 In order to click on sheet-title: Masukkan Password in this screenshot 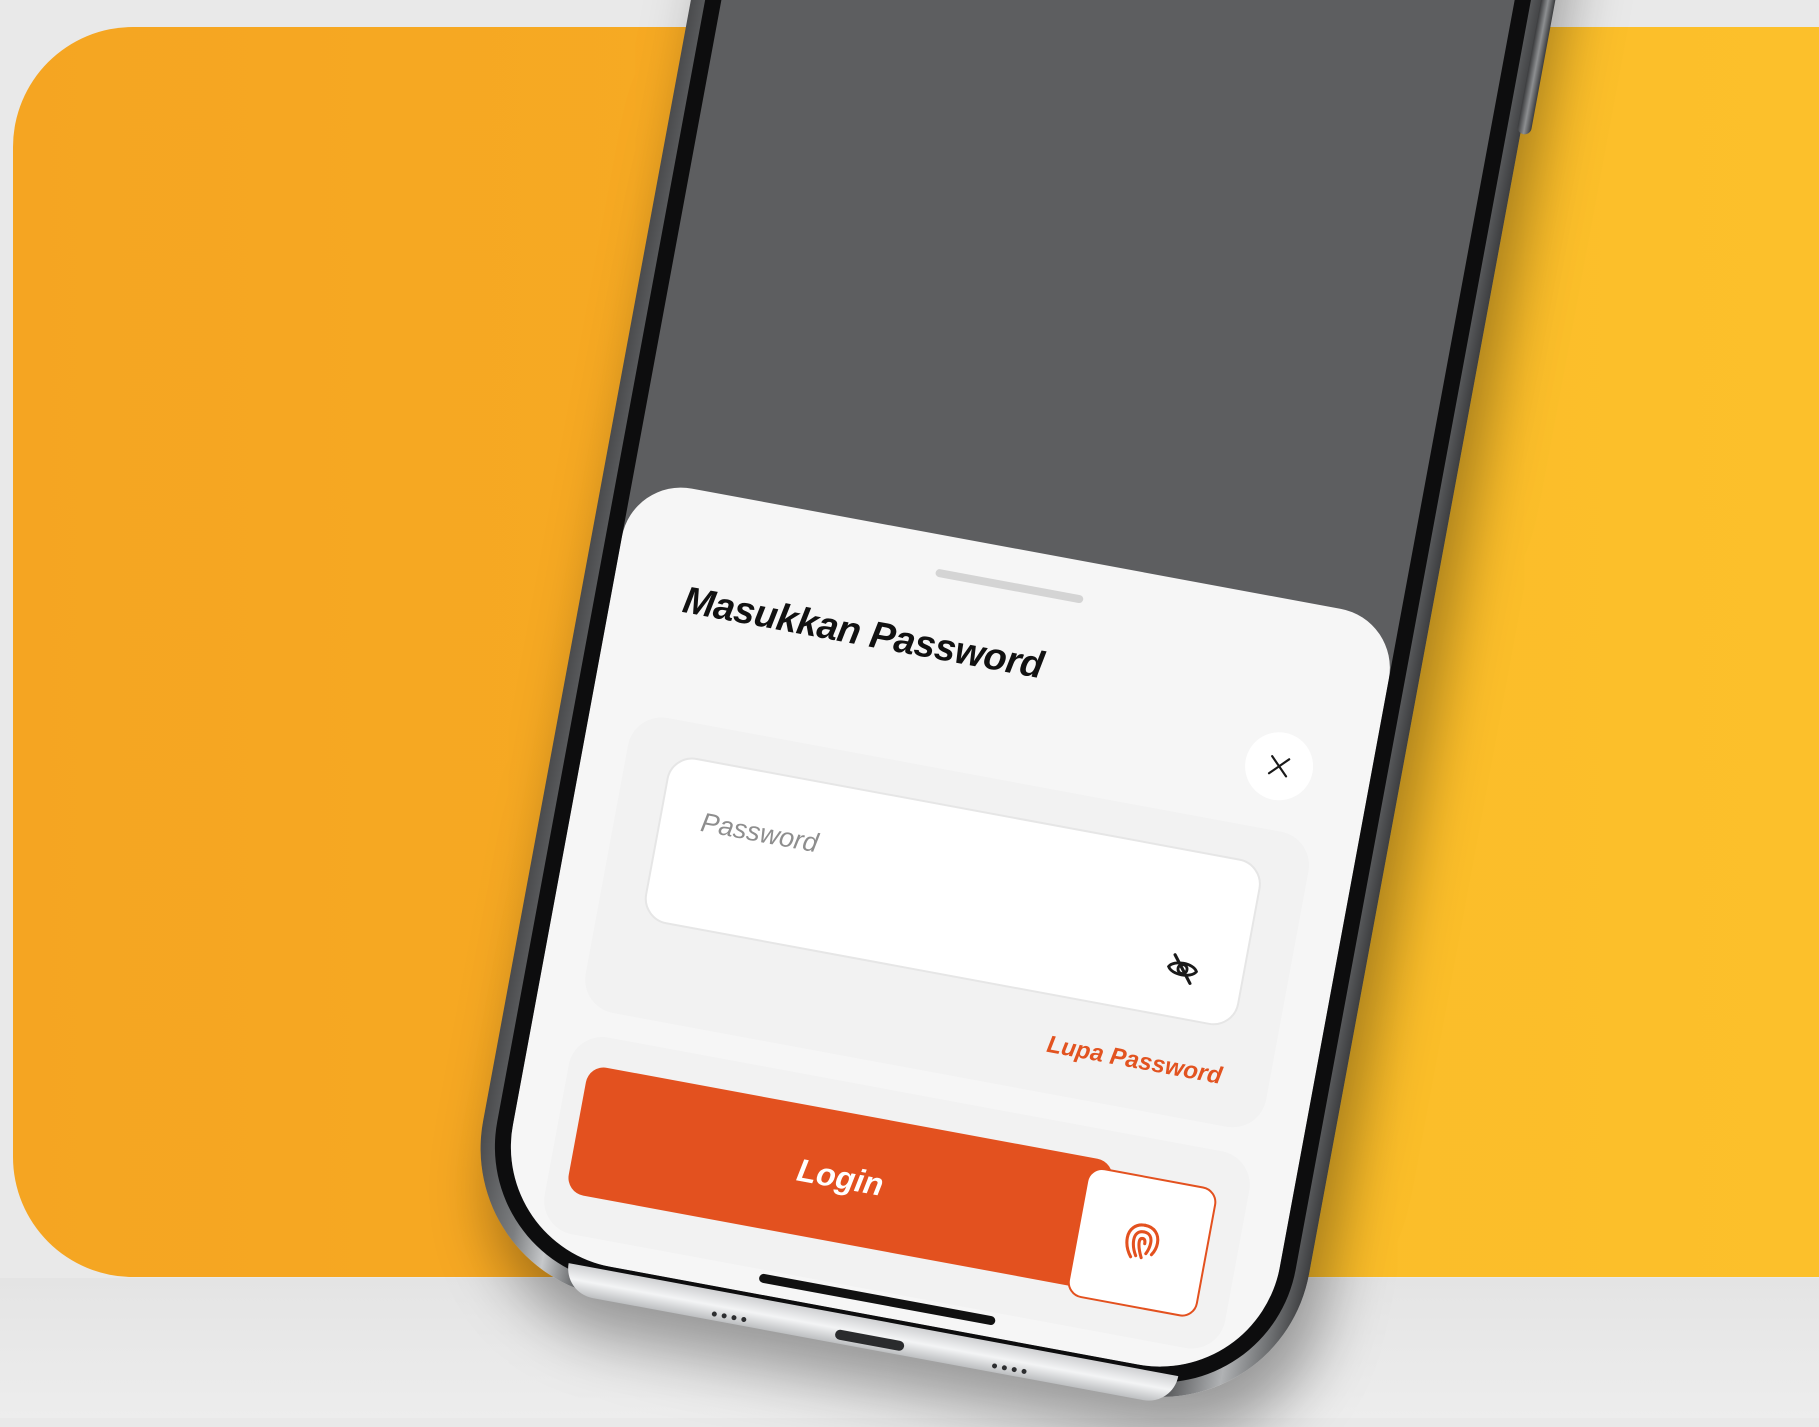, I will do `click(863, 633)`.